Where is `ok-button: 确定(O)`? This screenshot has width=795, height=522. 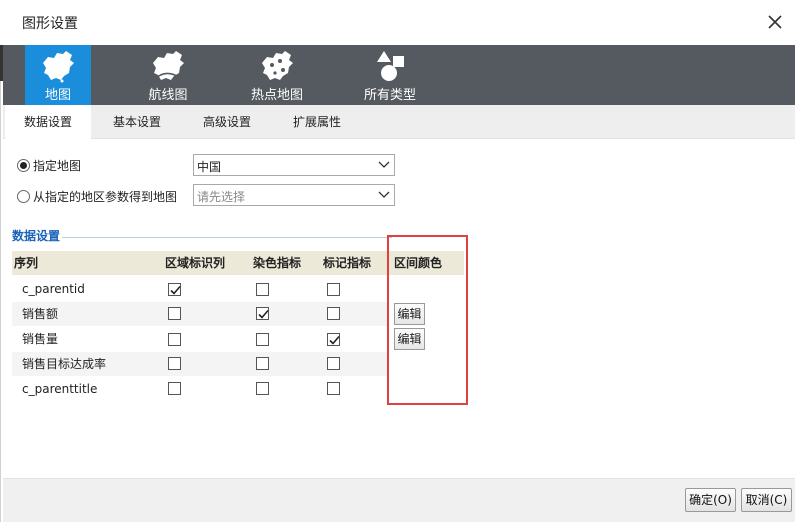
ok-button: 确定(O) is located at coordinates (710, 500).